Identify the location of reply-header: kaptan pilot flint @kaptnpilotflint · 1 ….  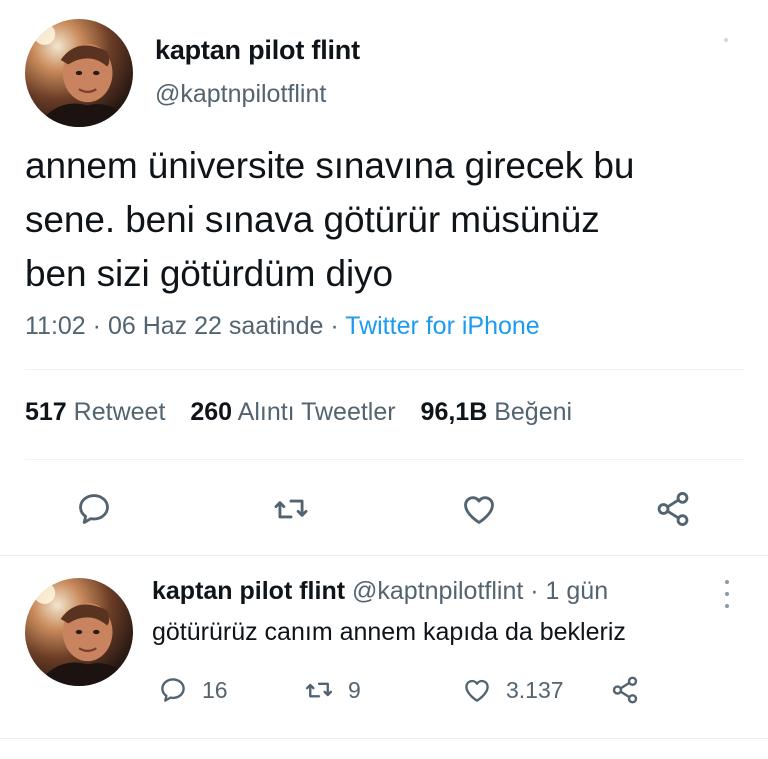
(380, 591).